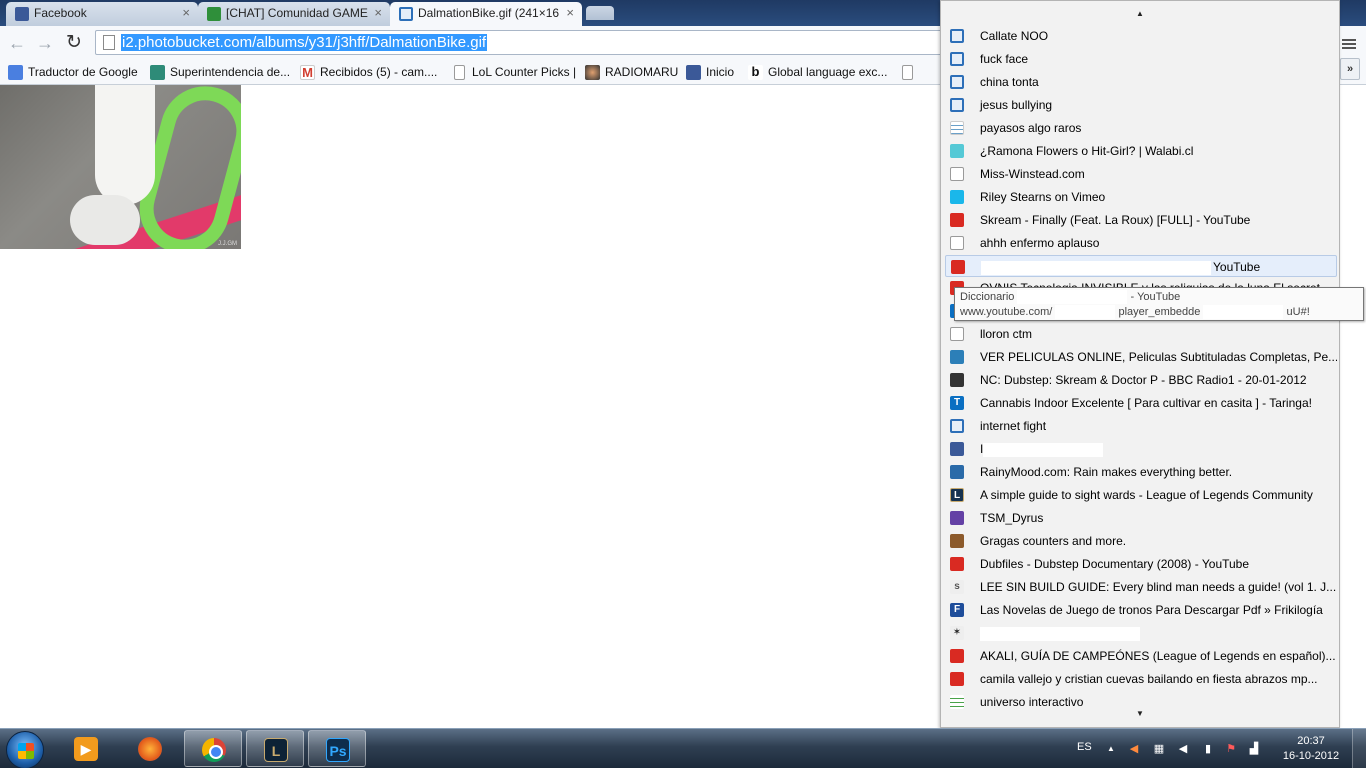  What do you see at coordinates (514, 72) in the screenshot?
I see `bookmark-lol-counter: LoL Counter Picks |` at bounding box center [514, 72].